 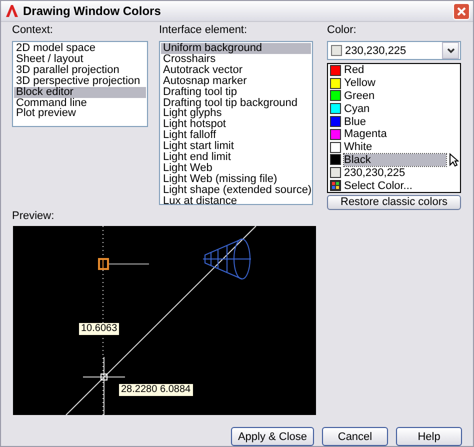 I want to click on field-label: Preview:, so click(x=34, y=216).